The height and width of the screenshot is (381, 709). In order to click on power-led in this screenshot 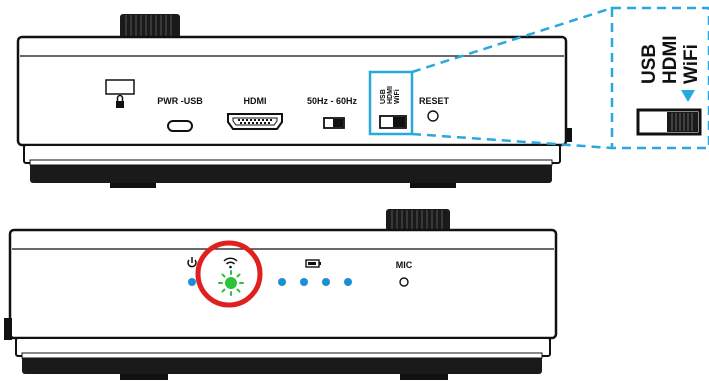, I will do `click(192, 282)`.